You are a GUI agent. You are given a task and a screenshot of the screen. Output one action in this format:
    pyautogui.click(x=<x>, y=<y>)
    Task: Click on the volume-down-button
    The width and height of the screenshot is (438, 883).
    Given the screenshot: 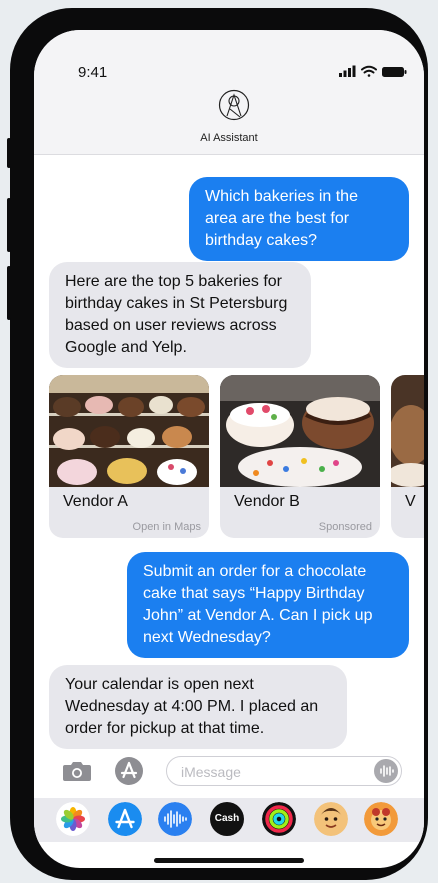 What is the action you would take?
    pyautogui.click(x=9, y=293)
    